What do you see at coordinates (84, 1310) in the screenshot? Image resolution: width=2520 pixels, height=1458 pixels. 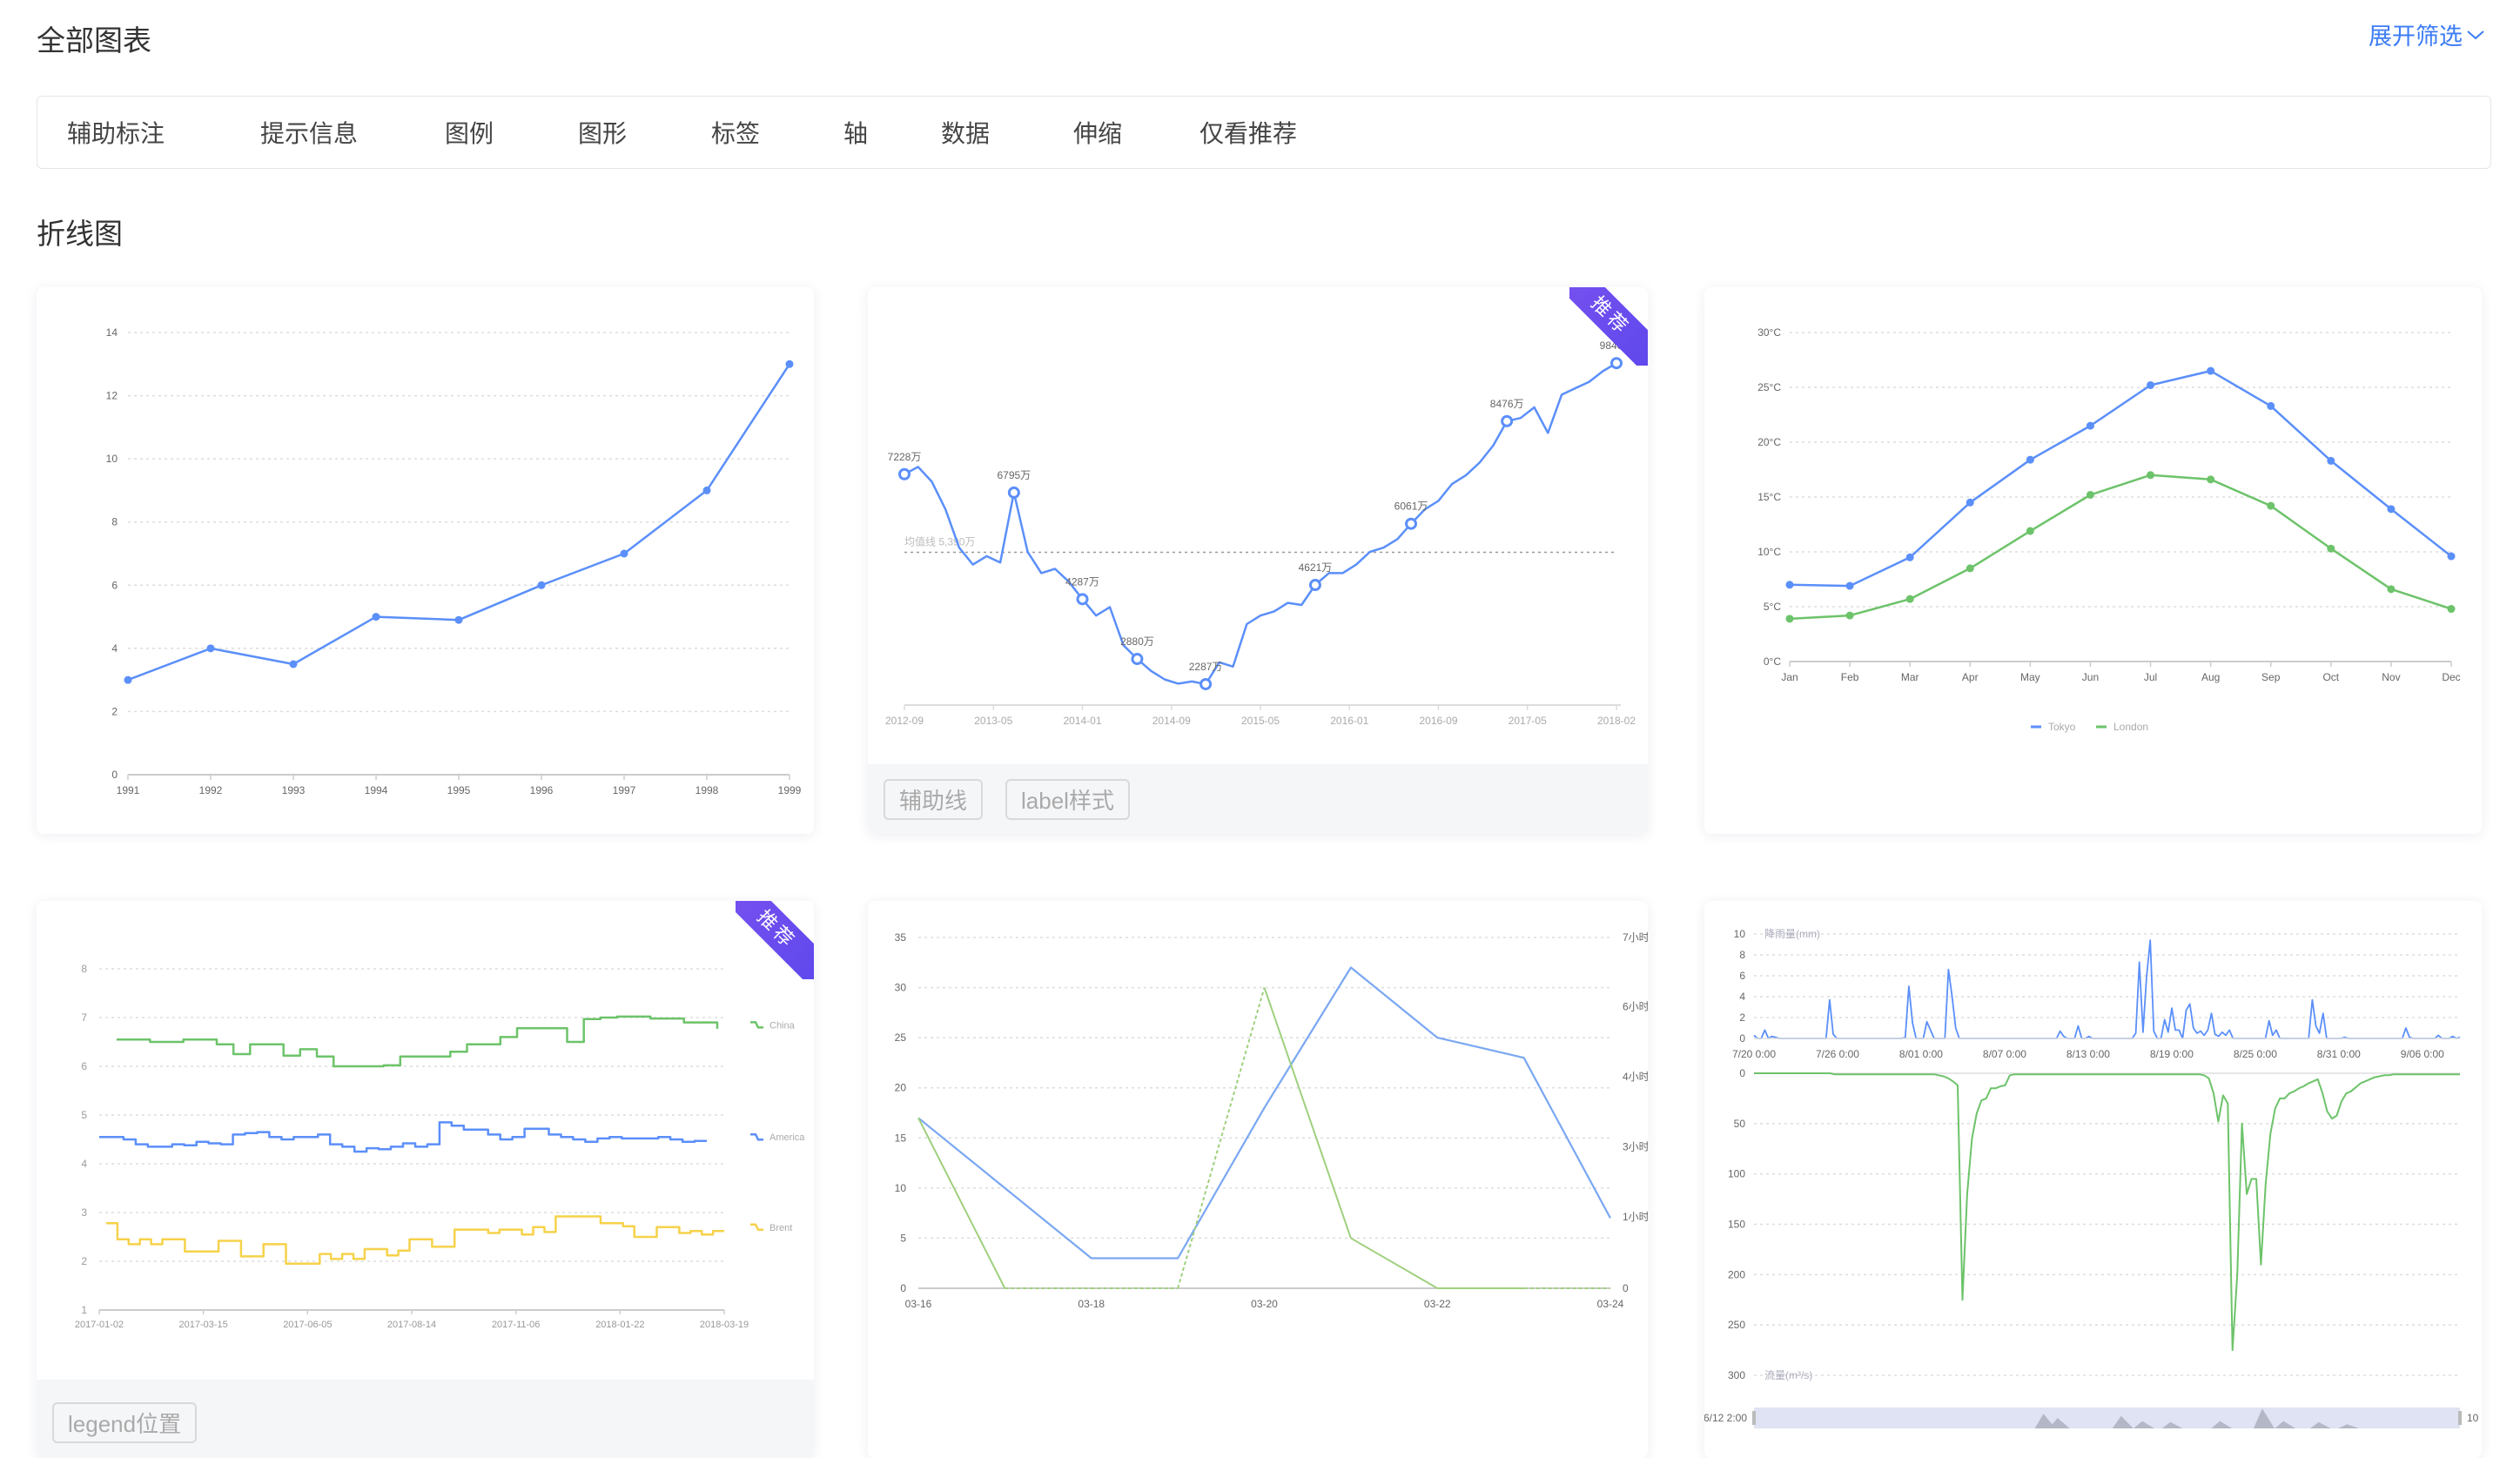 I see `y-tick-label: 1` at bounding box center [84, 1310].